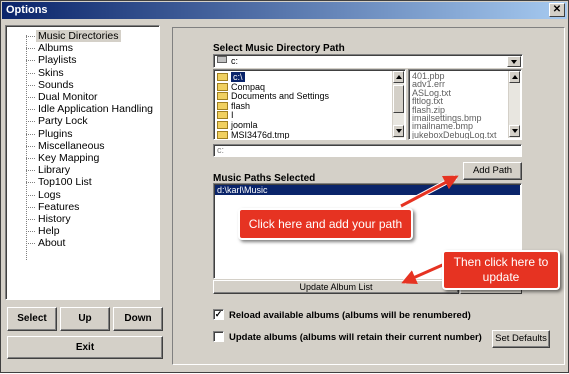 The height and width of the screenshot is (374, 569). Describe the element at coordinates (325, 224) in the screenshot. I see `callout-add-path: Click here and add your path` at that location.